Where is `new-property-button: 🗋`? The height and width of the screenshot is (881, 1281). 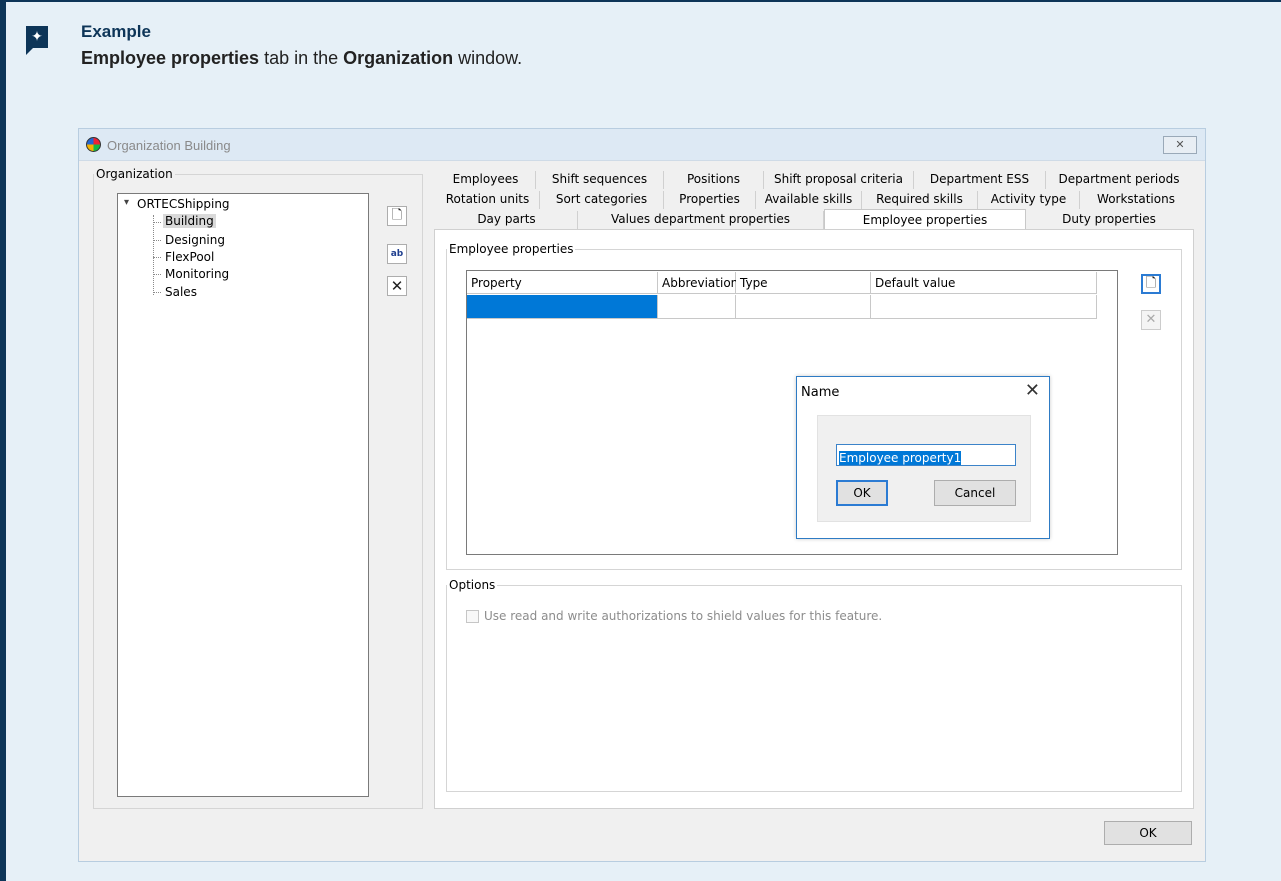
new-property-button: 🗋 is located at coordinates (1151, 284).